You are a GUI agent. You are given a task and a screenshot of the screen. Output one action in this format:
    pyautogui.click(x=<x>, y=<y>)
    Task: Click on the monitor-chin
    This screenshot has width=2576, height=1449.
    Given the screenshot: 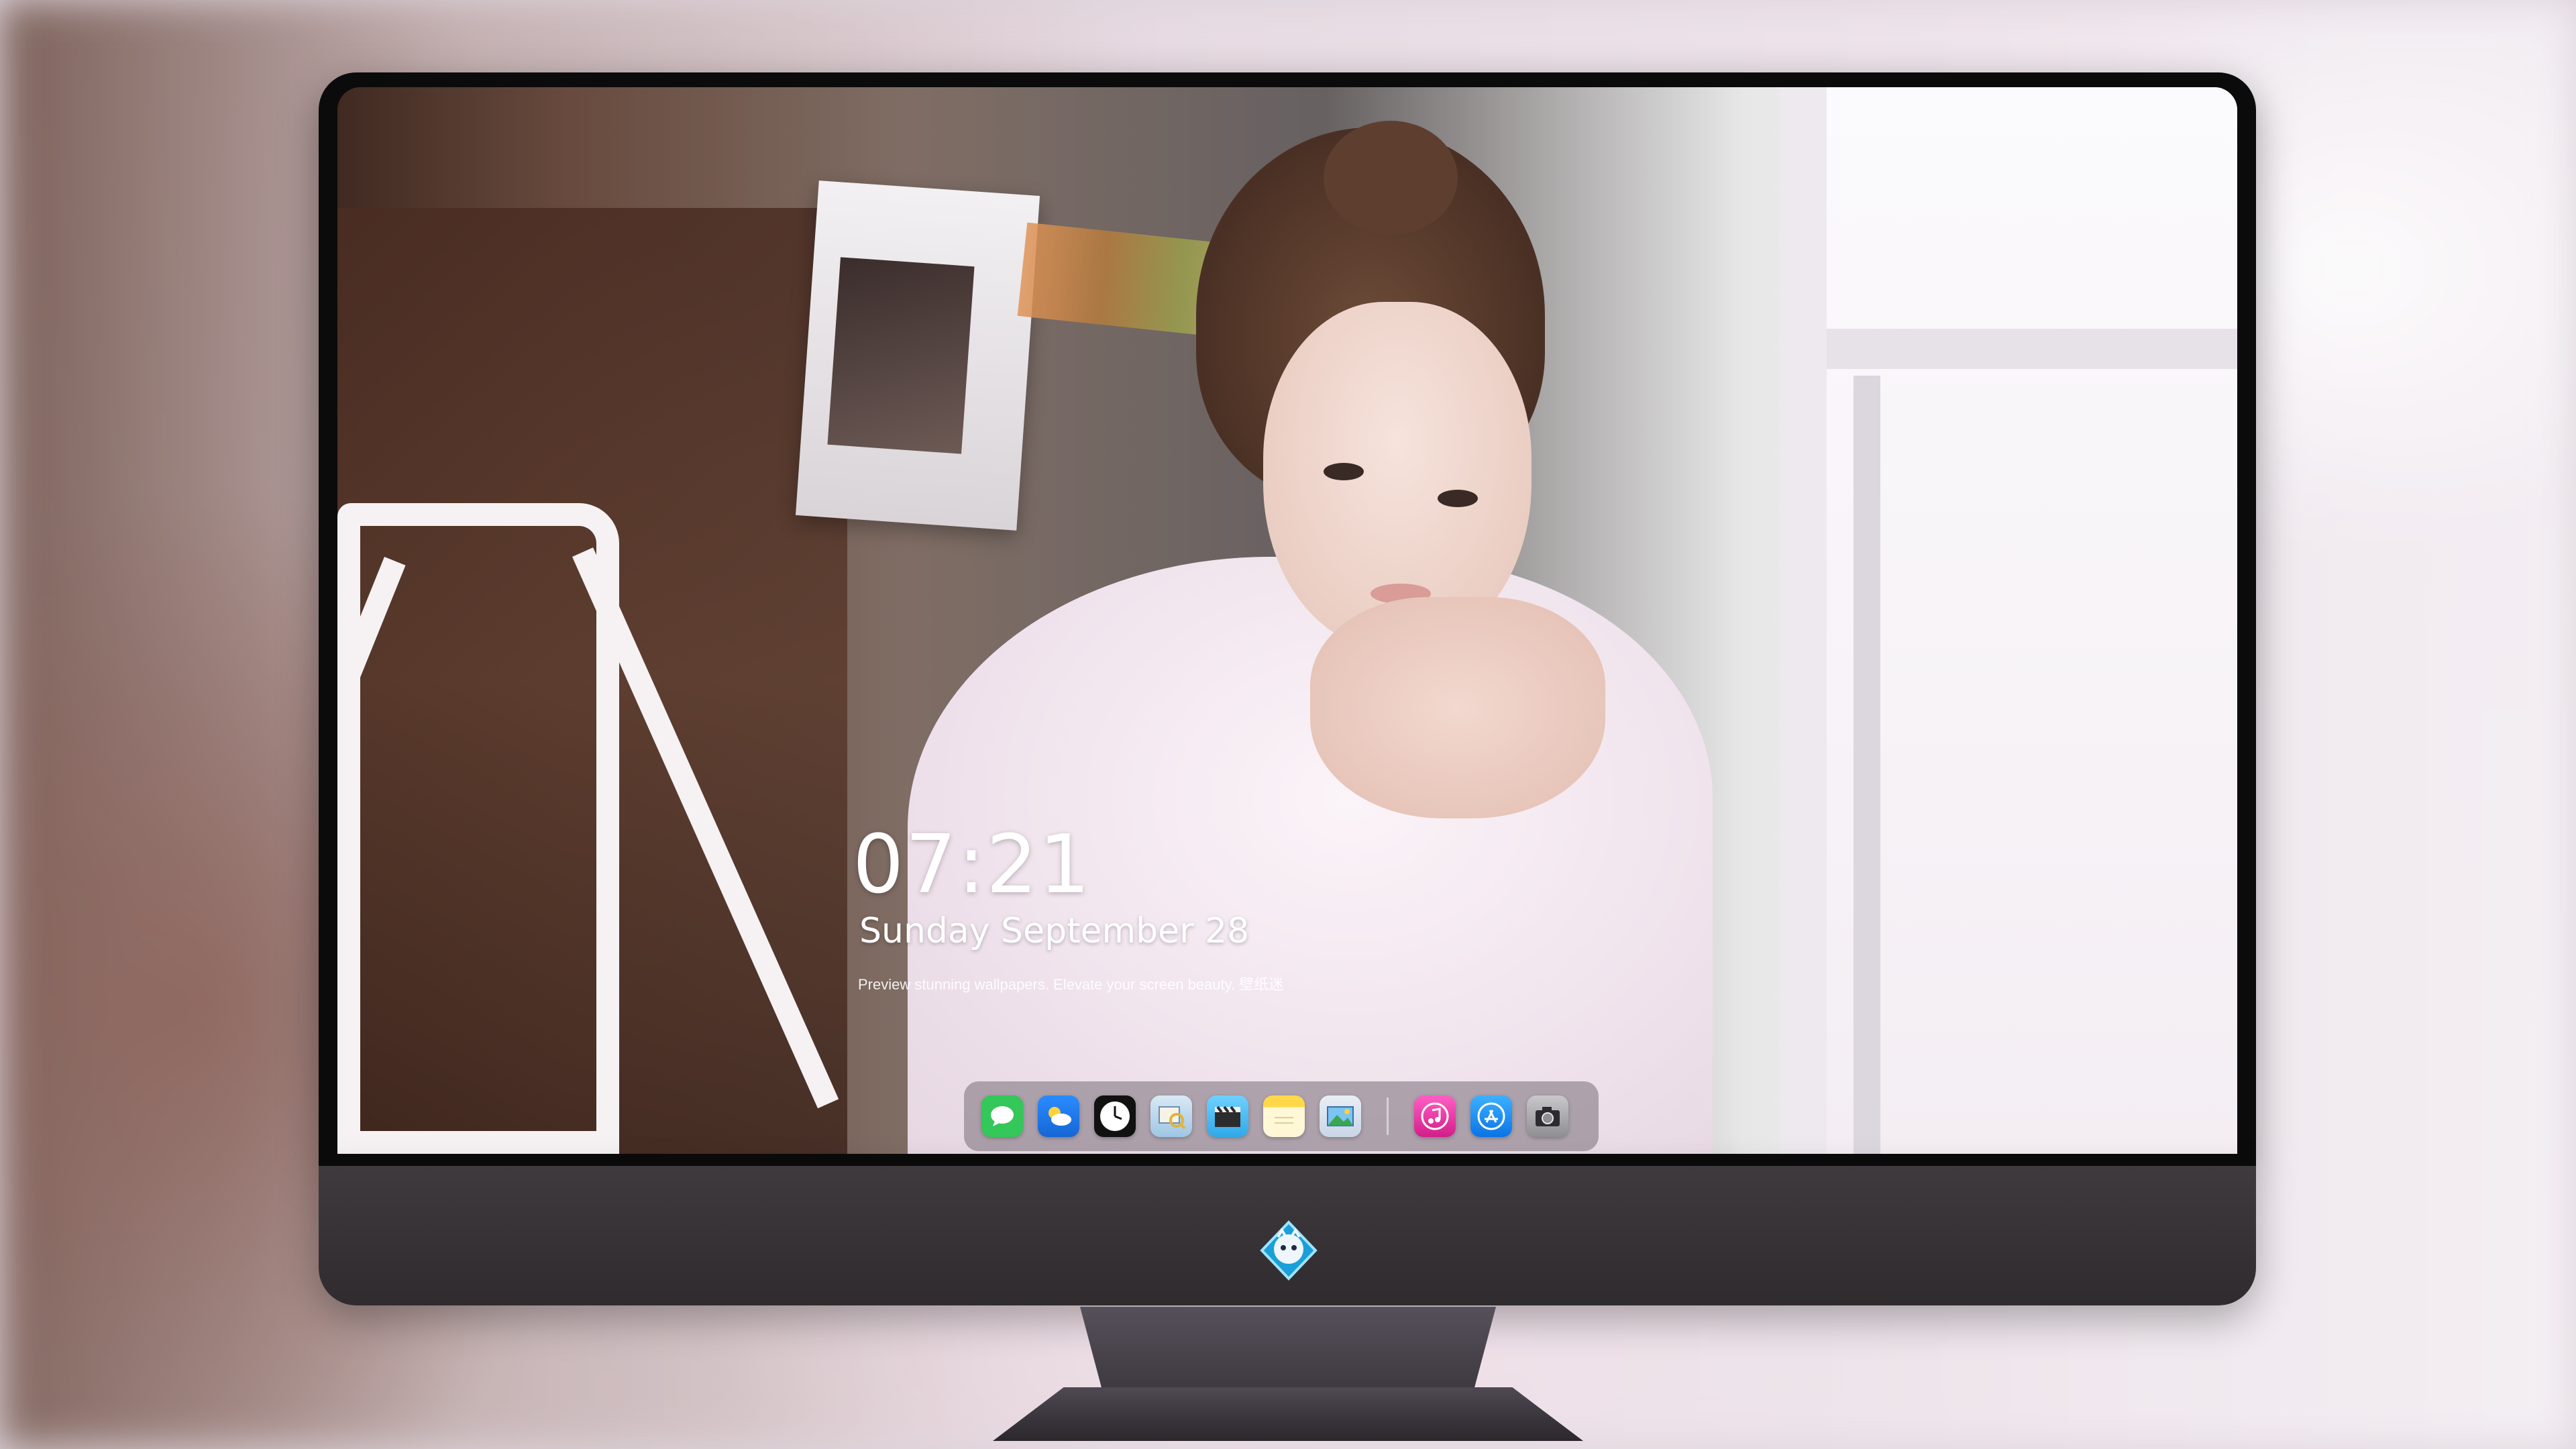 What is the action you would take?
    pyautogui.click(x=1287, y=1235)
    